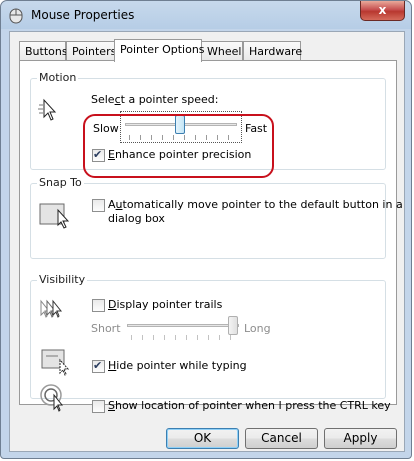 This screenshot has height=461, width=414. I want to click on speed-highlight-annotation, so click(178, 146).